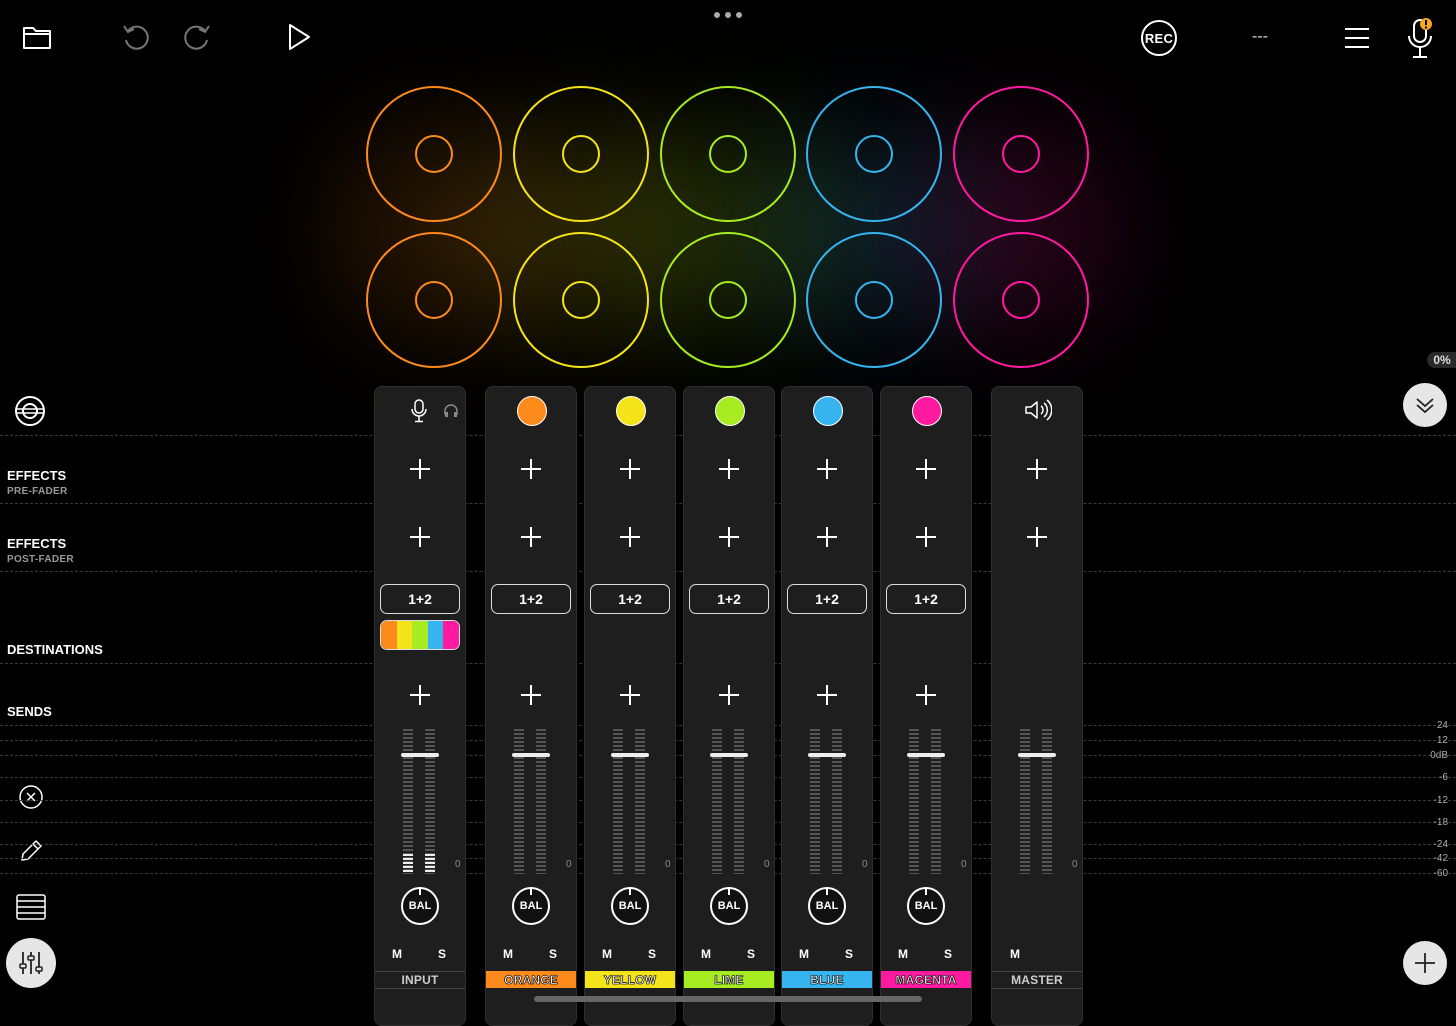 This screenshot has height=1026, width=1456. I want to click on level-meter-fill, so click(430, 863).